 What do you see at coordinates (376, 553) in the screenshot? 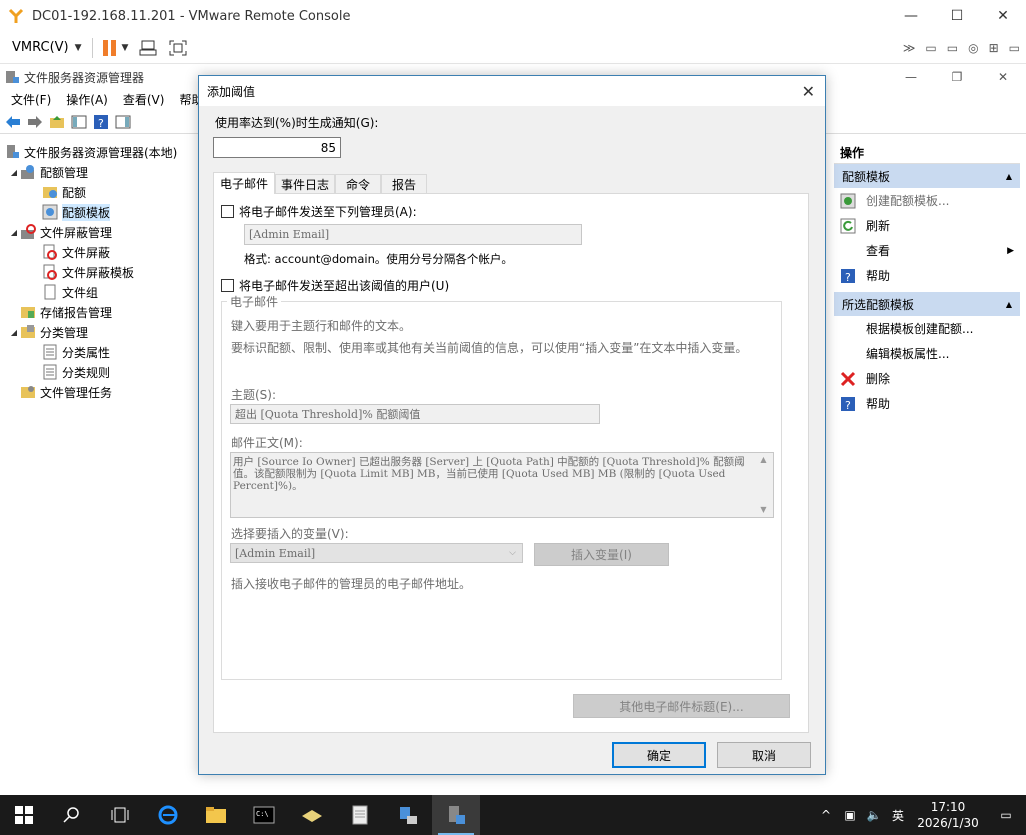
I see `variable-select: [Admin Email] ⌵` at bounding box center [376, 553].